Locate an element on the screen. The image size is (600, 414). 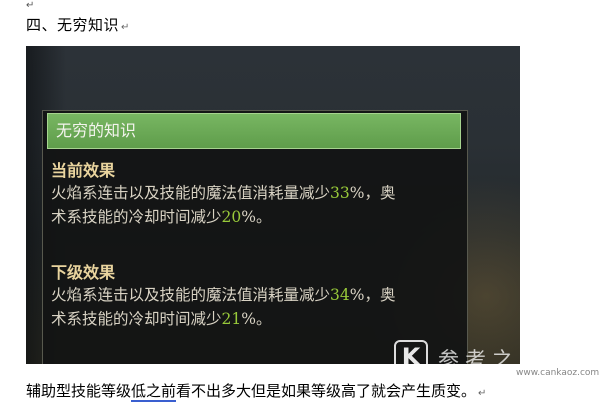
footer-underlined-text: 低之前 is located at coordinates (154, 392).